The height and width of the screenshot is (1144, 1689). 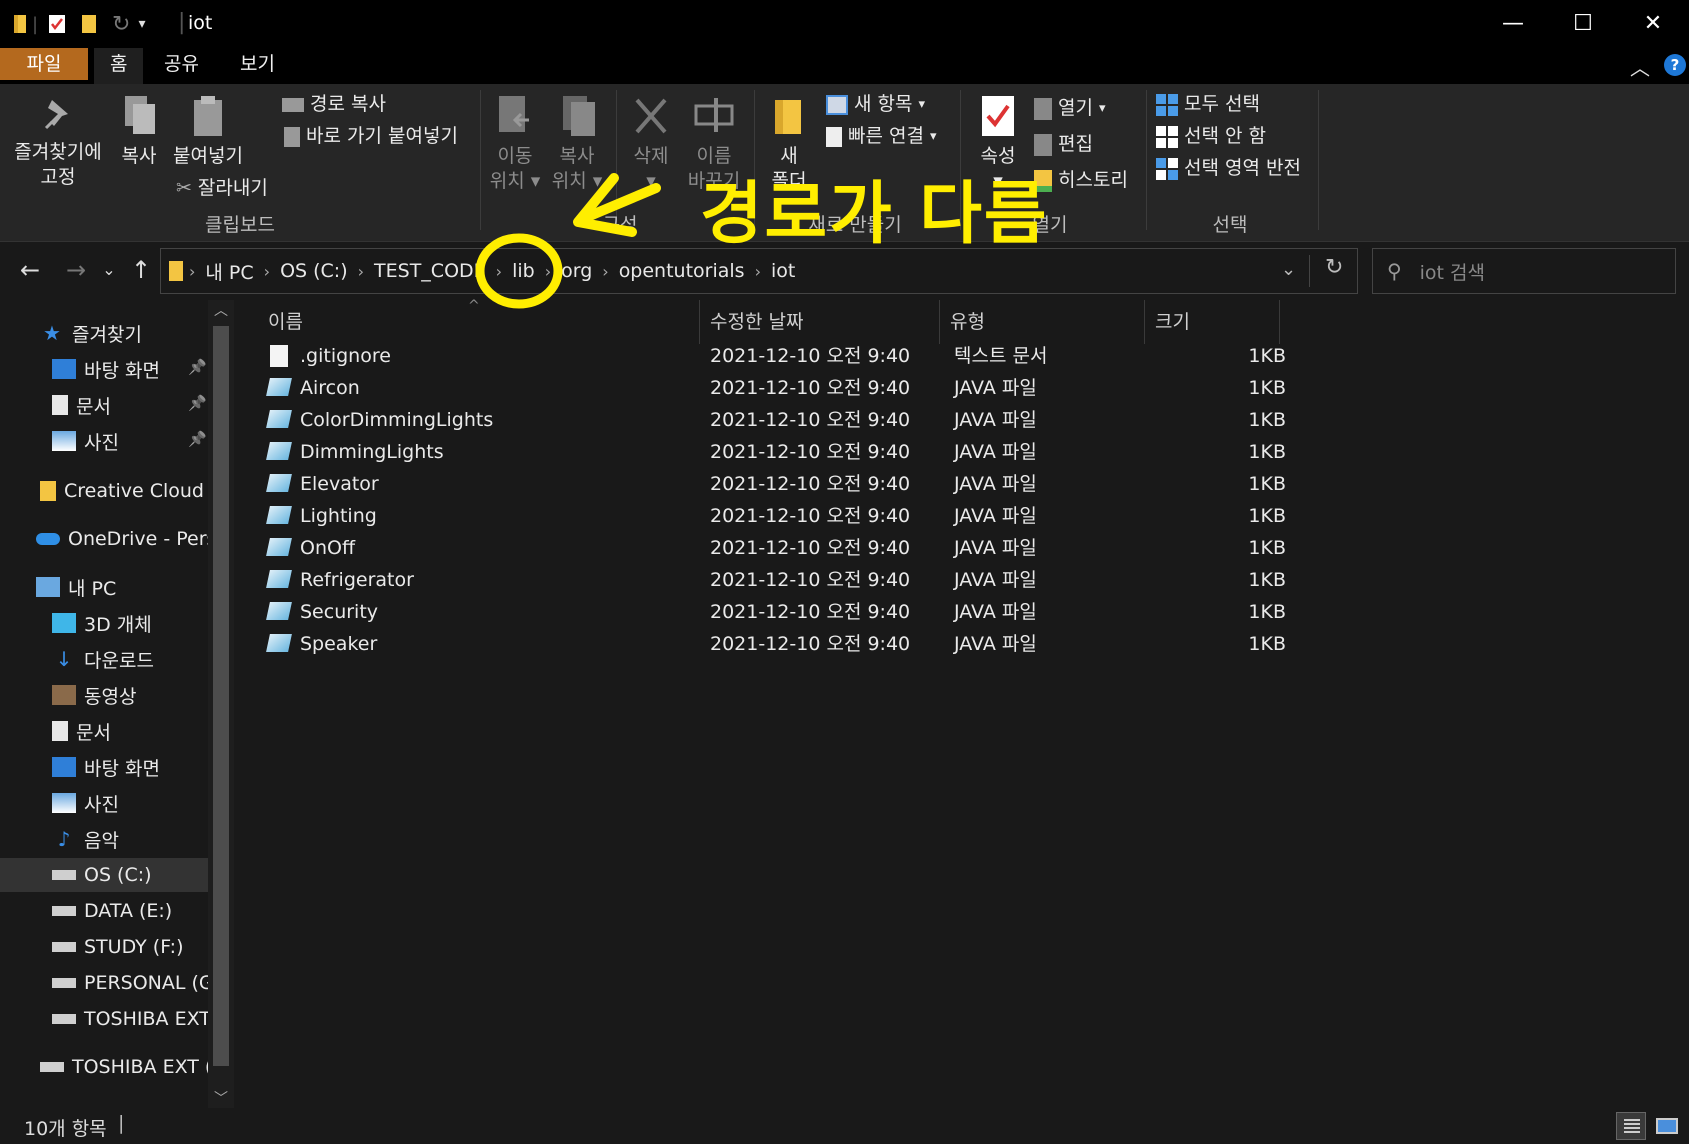 I want to click on search-input: iot 검색, so click(x=1452, y=271).